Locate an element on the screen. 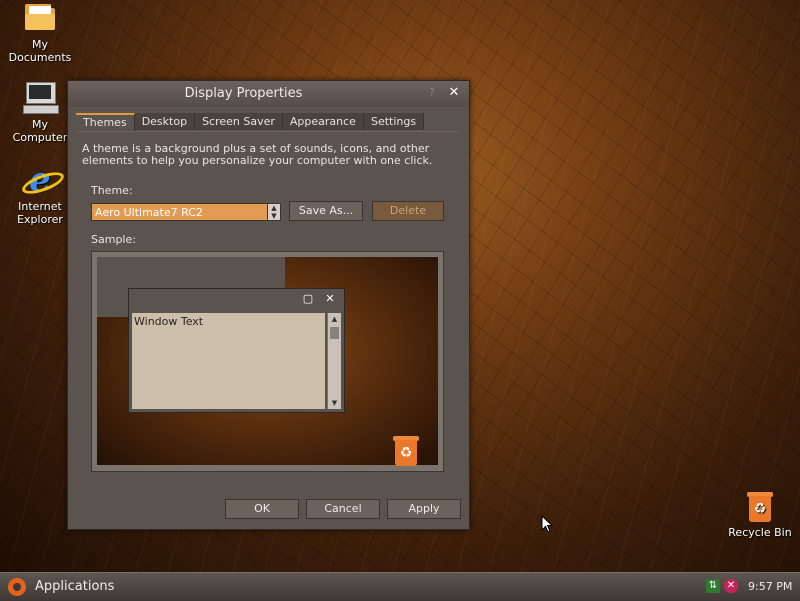 This screenshot has height=601, width=800. security-shield-icon: ✕ is located at coordinates (731, 586).